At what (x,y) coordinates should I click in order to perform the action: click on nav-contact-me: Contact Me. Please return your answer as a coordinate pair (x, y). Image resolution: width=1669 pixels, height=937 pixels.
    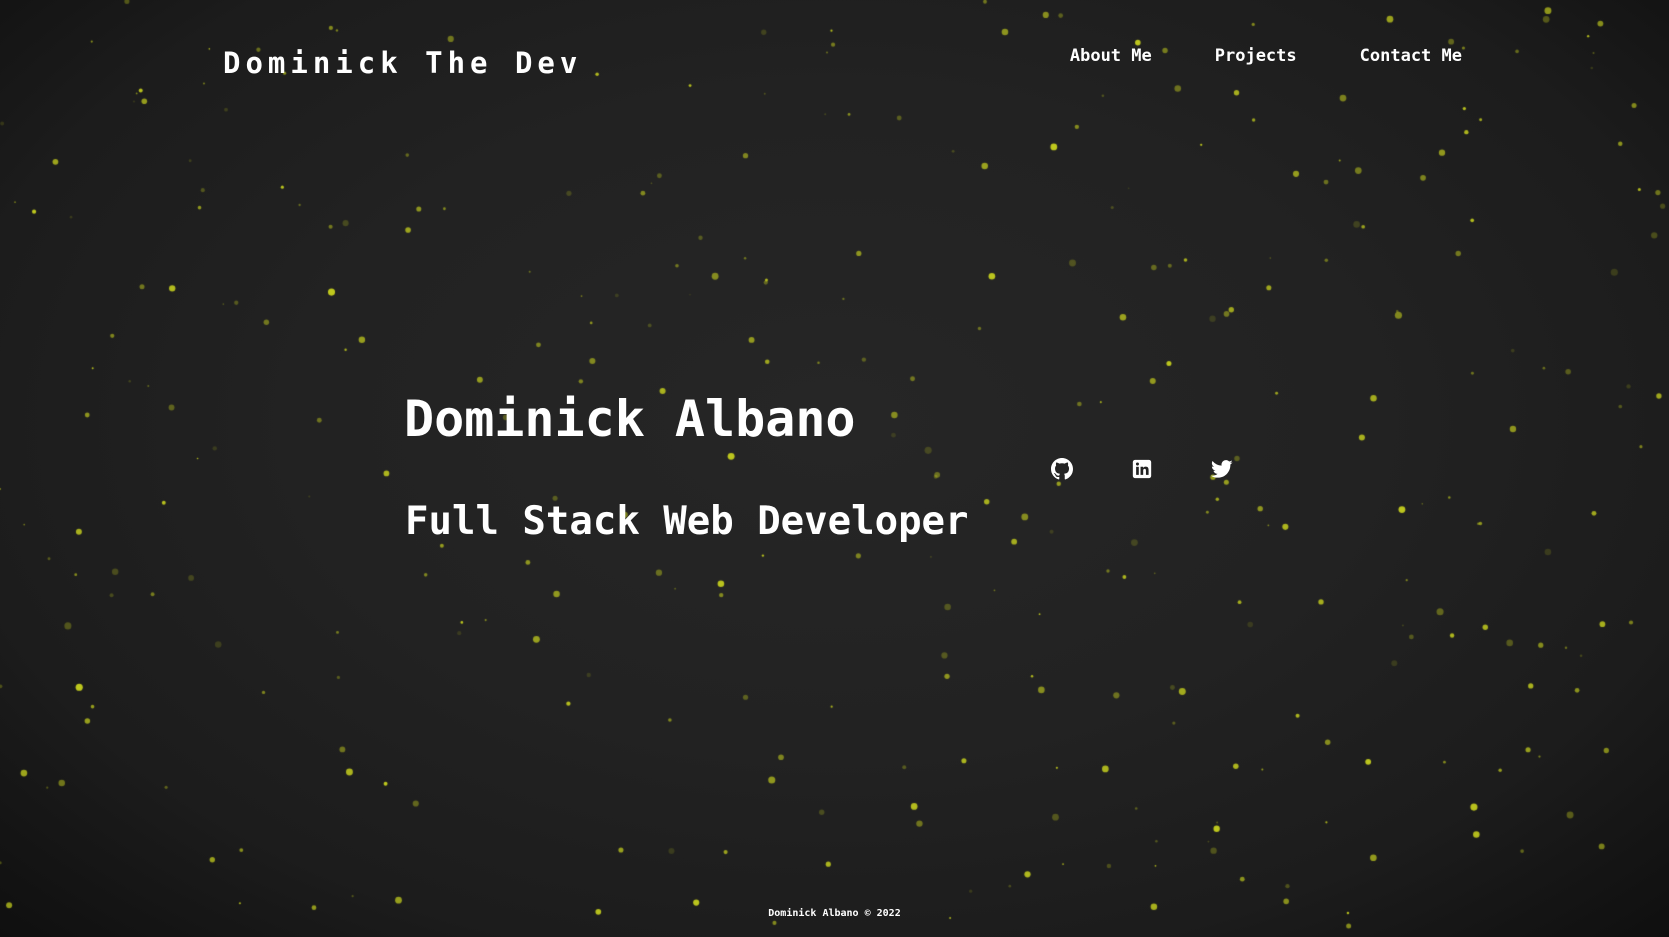
    Looking at the image, I should click on (1411, 56).